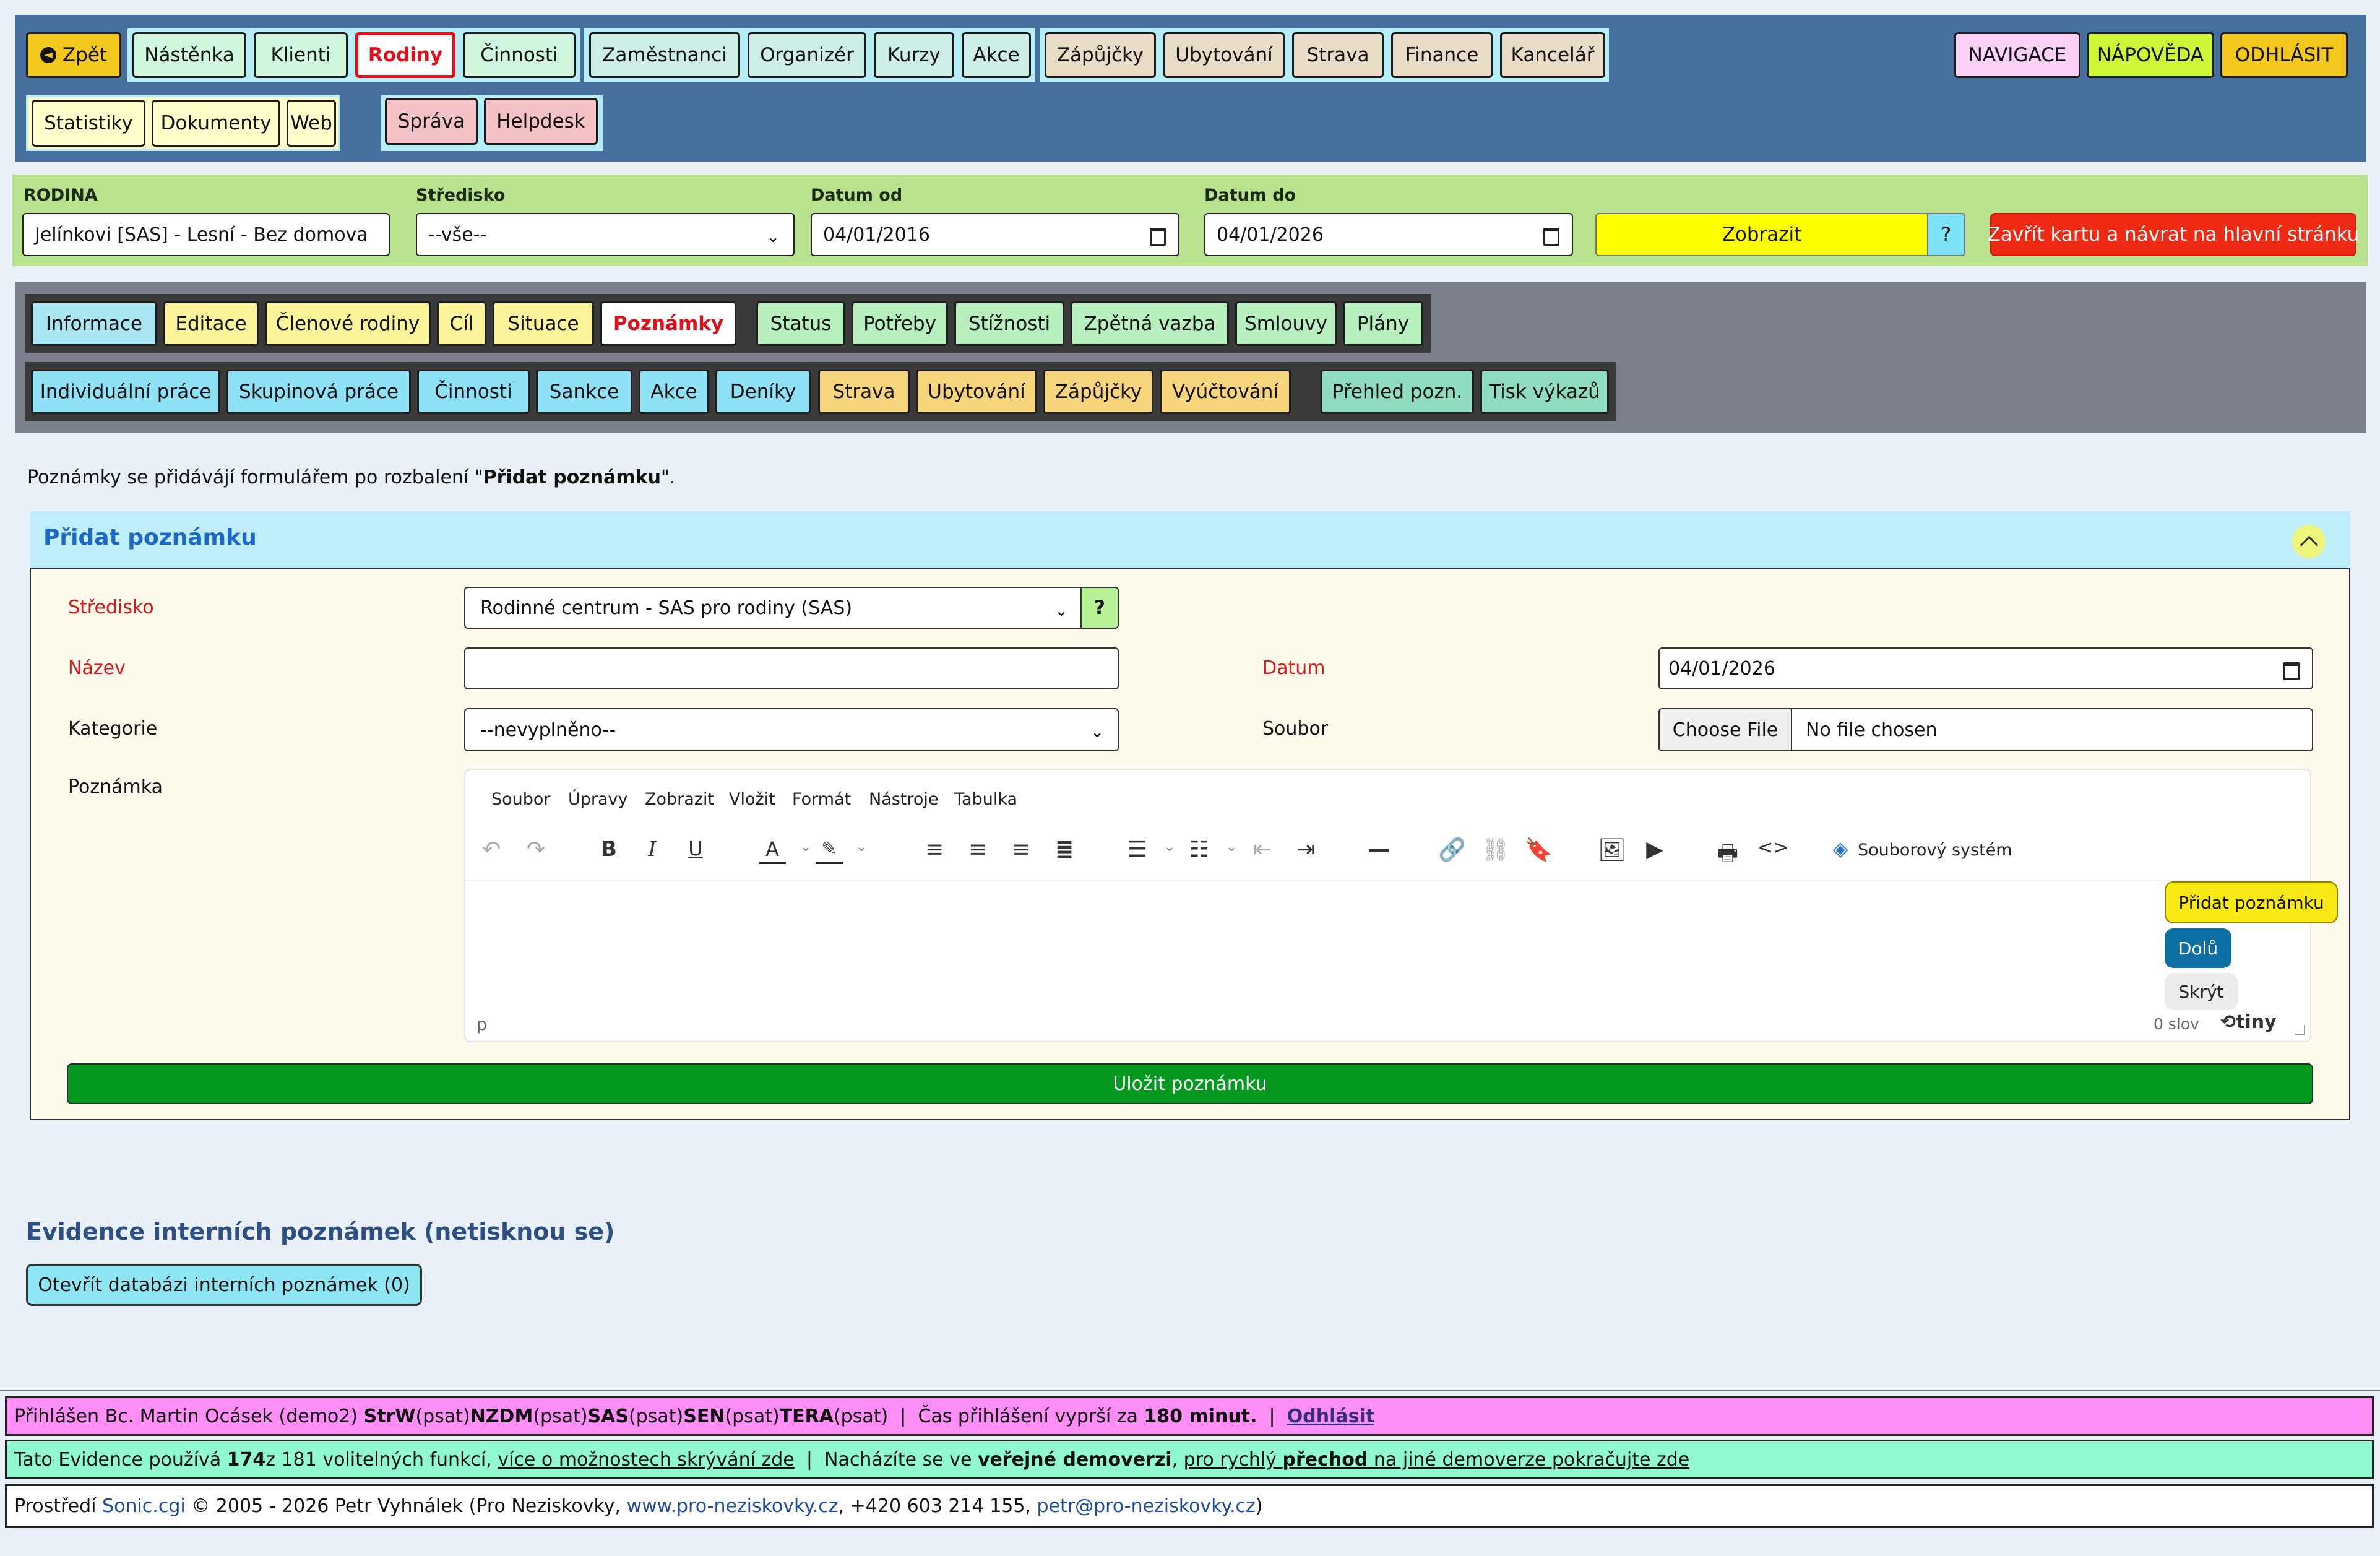 Image resolution: width=2380 pixels, height=1556 pixels. What do you see at coordinates (1383, 323) in the screenshot?
I see `tab-plans: Plány` at bounding box center [1383, 323].